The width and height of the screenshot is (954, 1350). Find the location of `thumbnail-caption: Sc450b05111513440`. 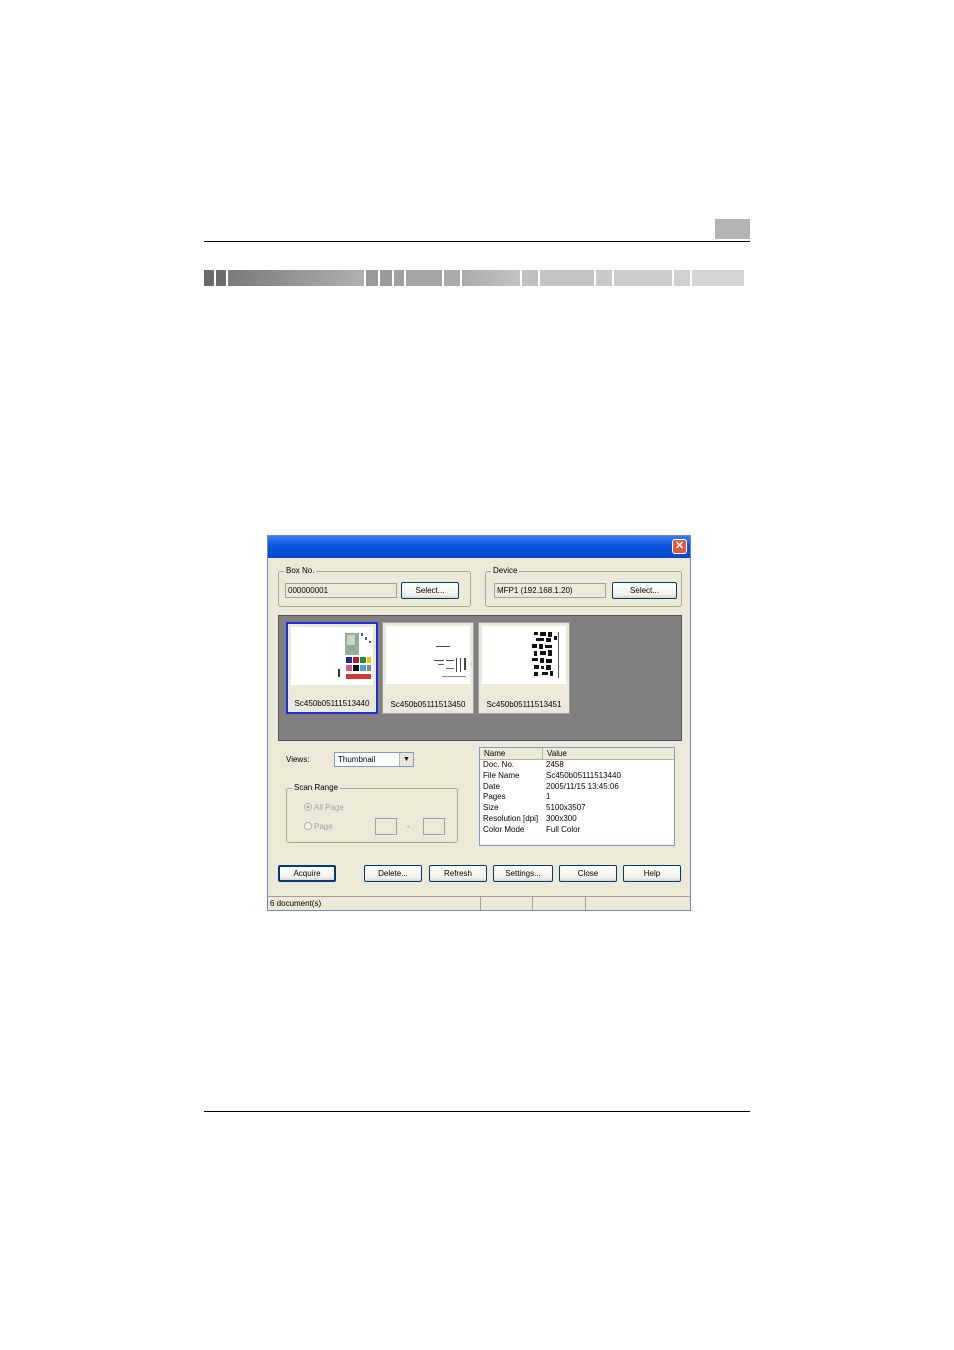

thumbnail-caption: Sc450b05111513440 is located at coordinates (332, 703).